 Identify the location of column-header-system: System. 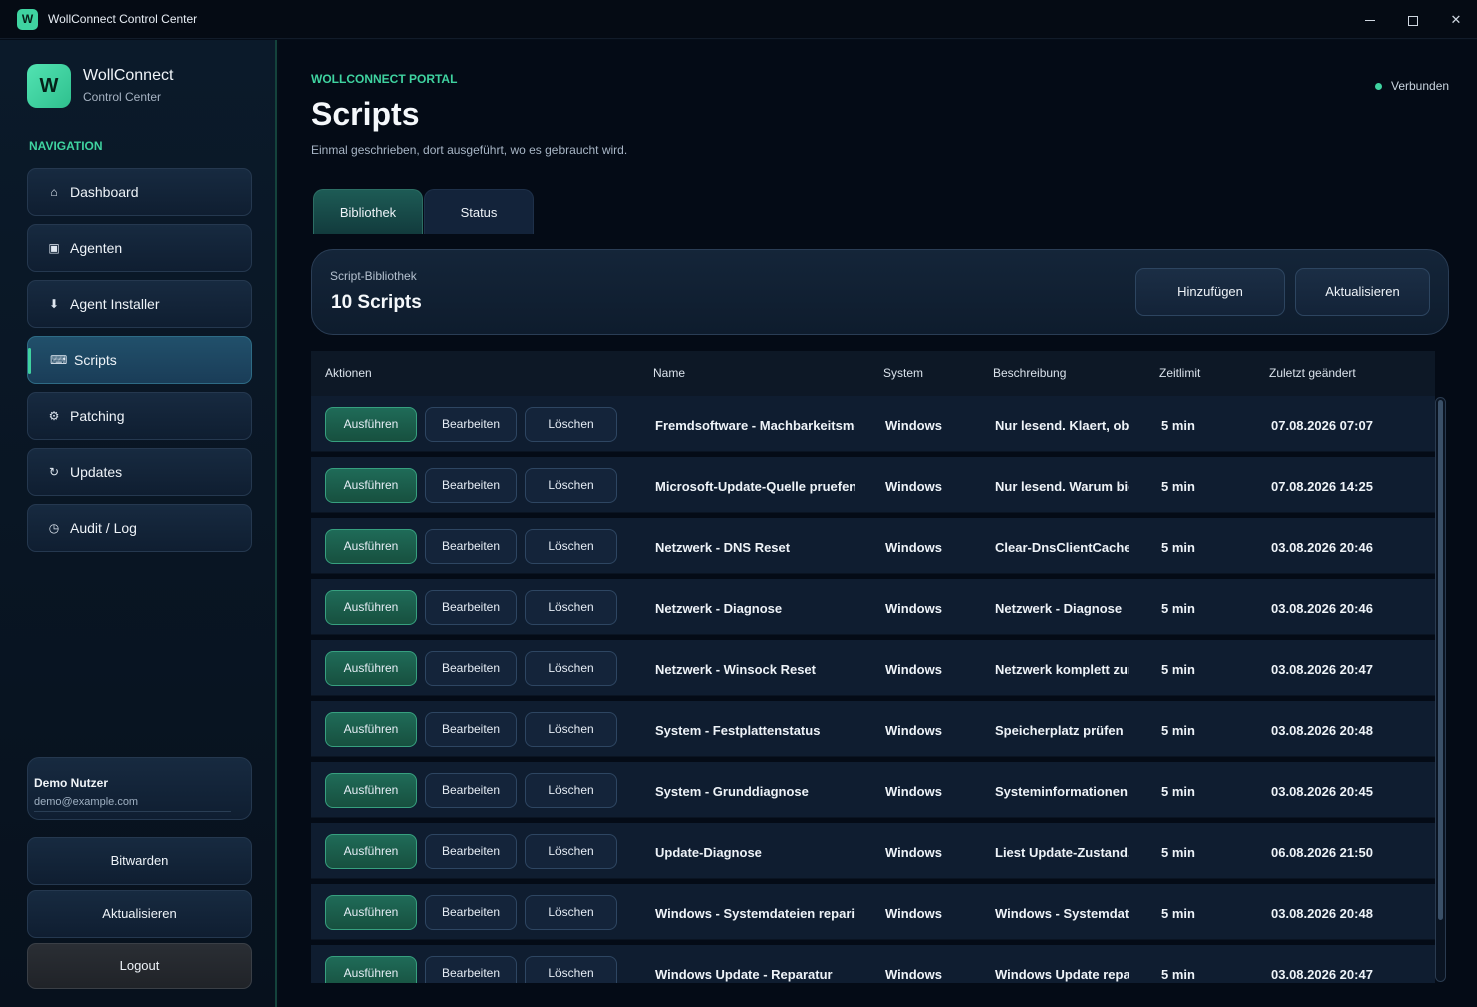
(903, 373).